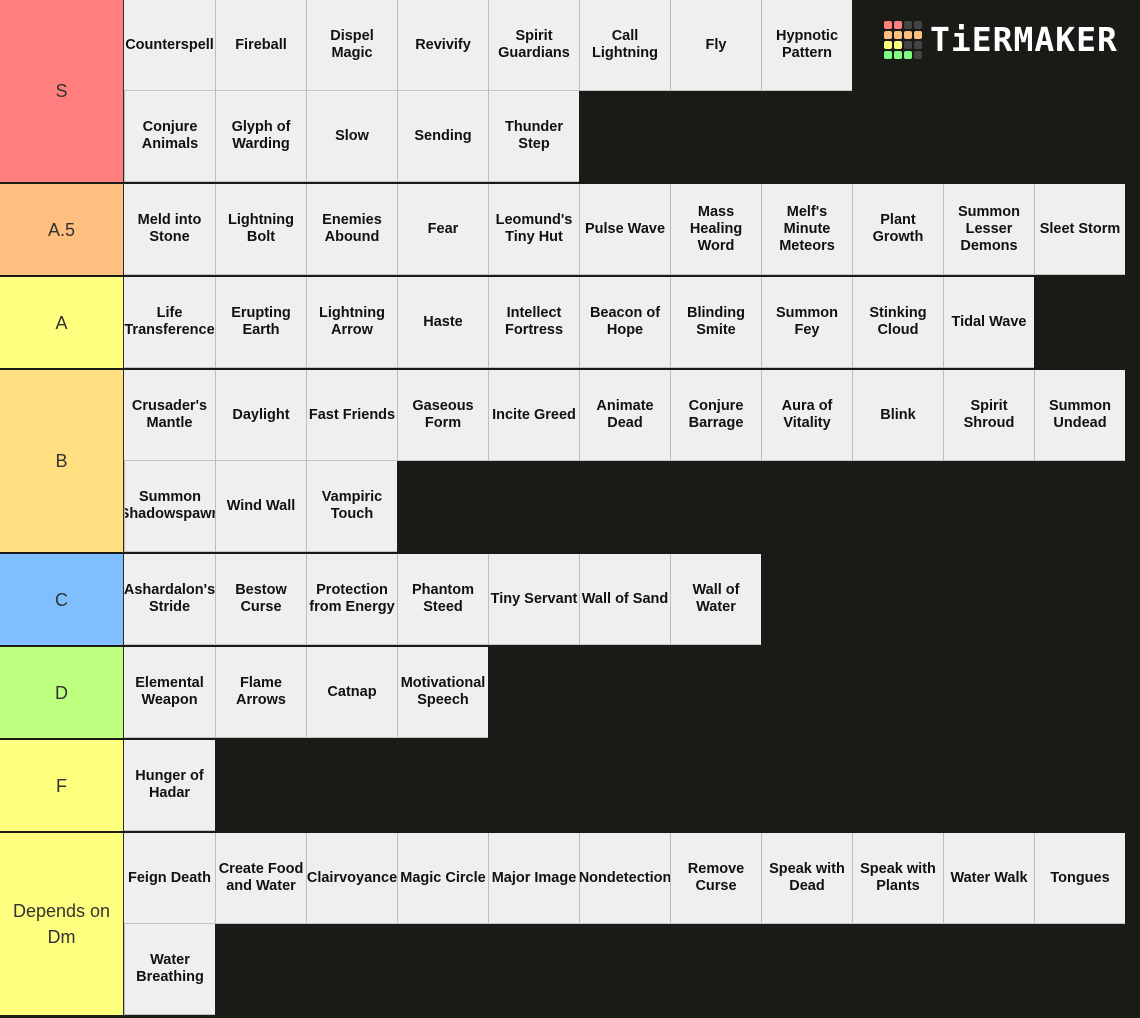 The height and width of the screenshot is (1018, 1140). I want to click on tier-item: Nondetection, so click(624, 878).